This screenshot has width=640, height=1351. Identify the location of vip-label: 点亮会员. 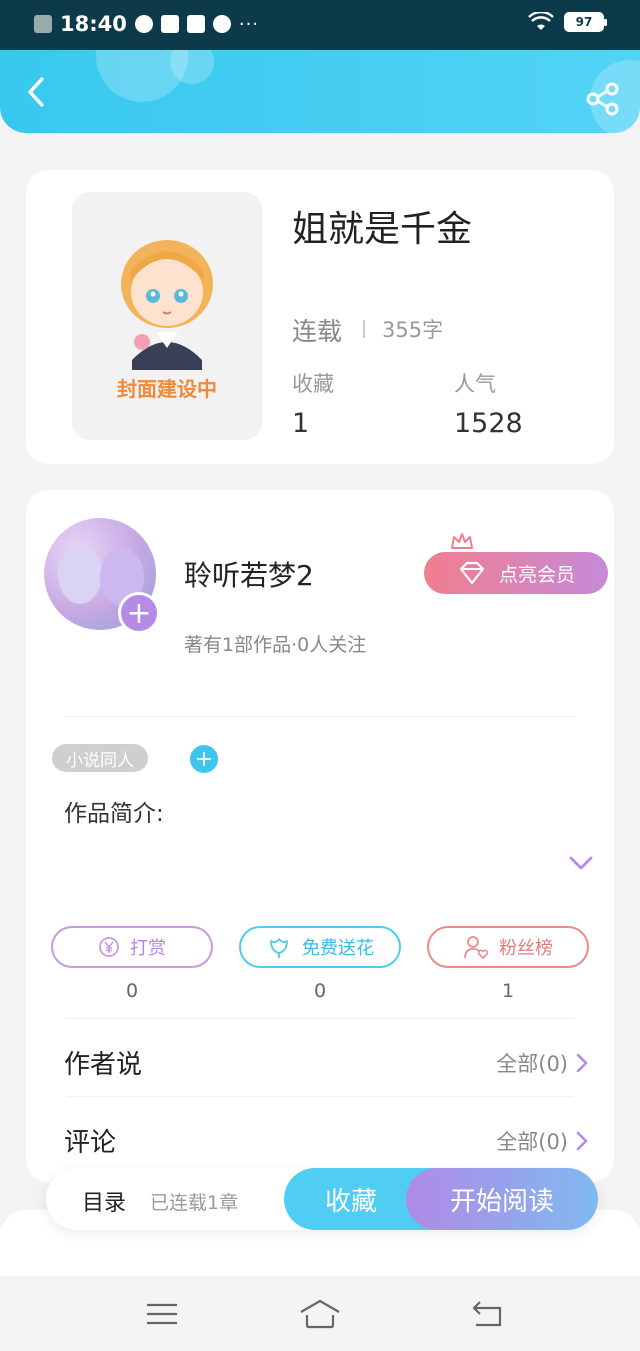
(536, 574).